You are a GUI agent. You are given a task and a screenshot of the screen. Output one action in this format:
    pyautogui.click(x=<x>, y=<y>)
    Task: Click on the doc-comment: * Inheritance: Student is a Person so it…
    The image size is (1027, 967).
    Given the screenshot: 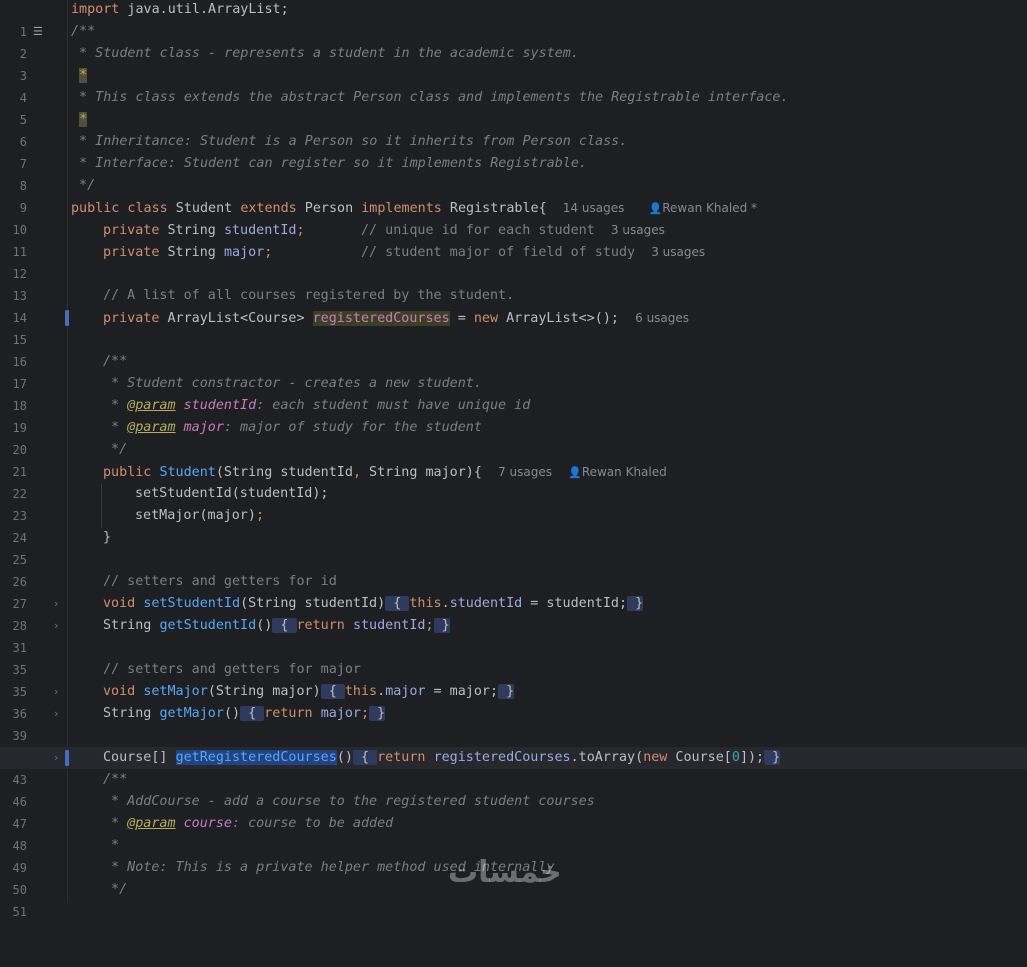 What is the action you would take?
    pyautogui.click(x=349, y=141)
    